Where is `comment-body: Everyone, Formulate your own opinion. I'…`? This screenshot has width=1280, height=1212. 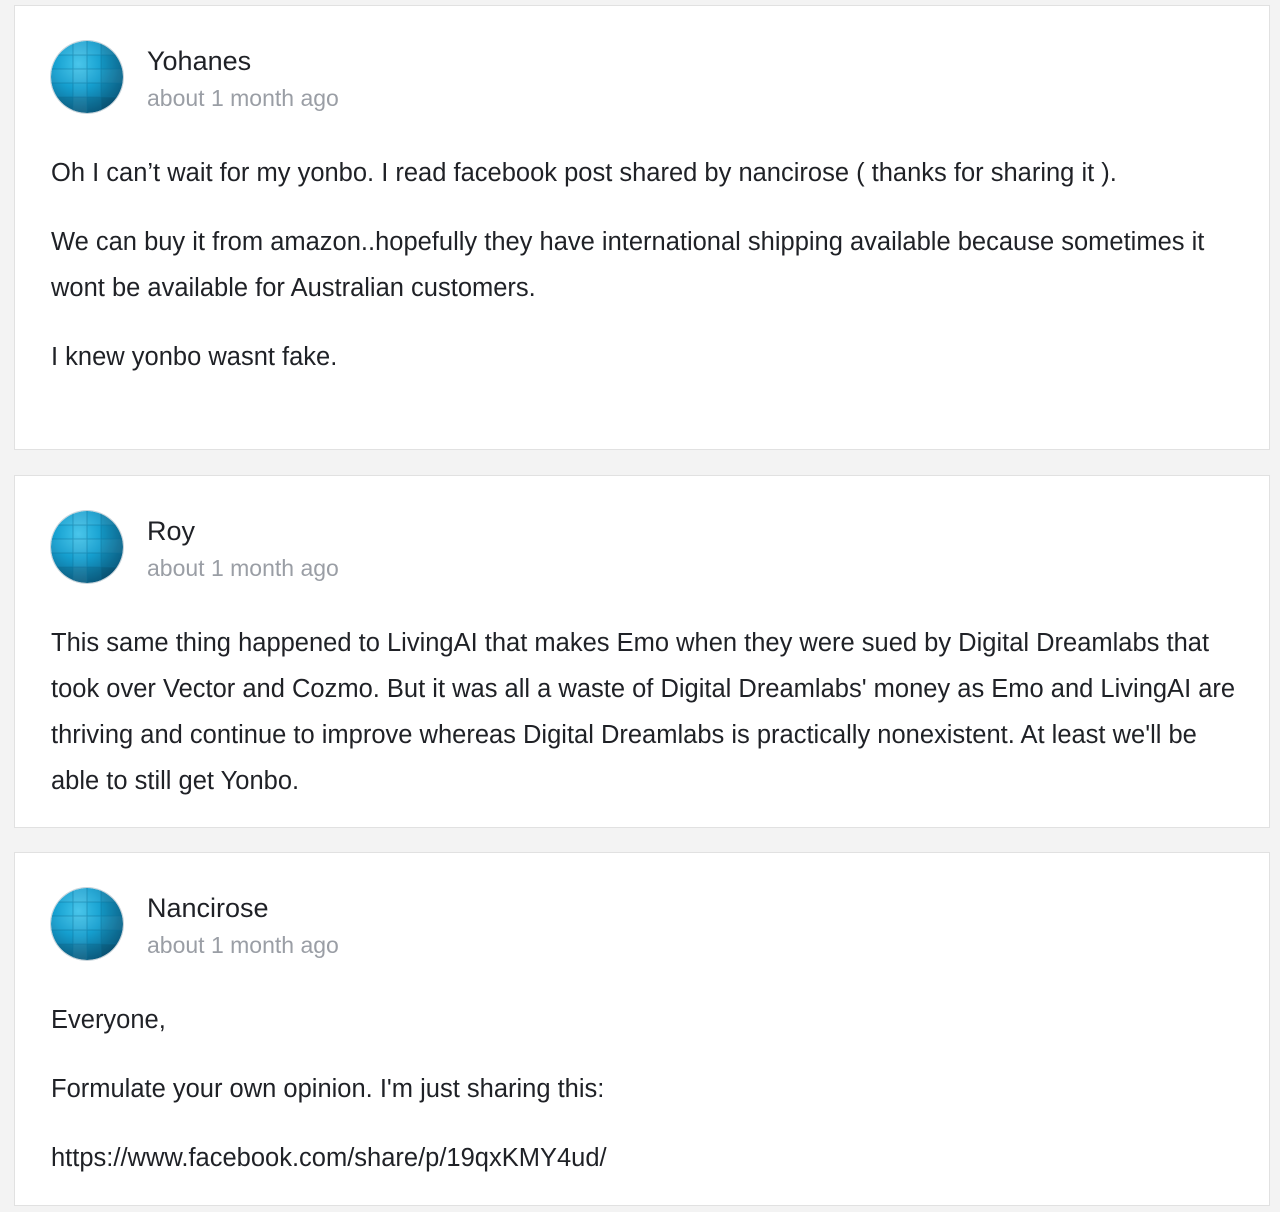
comment-body: Everyone, Formulate your own opinion. I'… is located at coordinates (646, 1089).